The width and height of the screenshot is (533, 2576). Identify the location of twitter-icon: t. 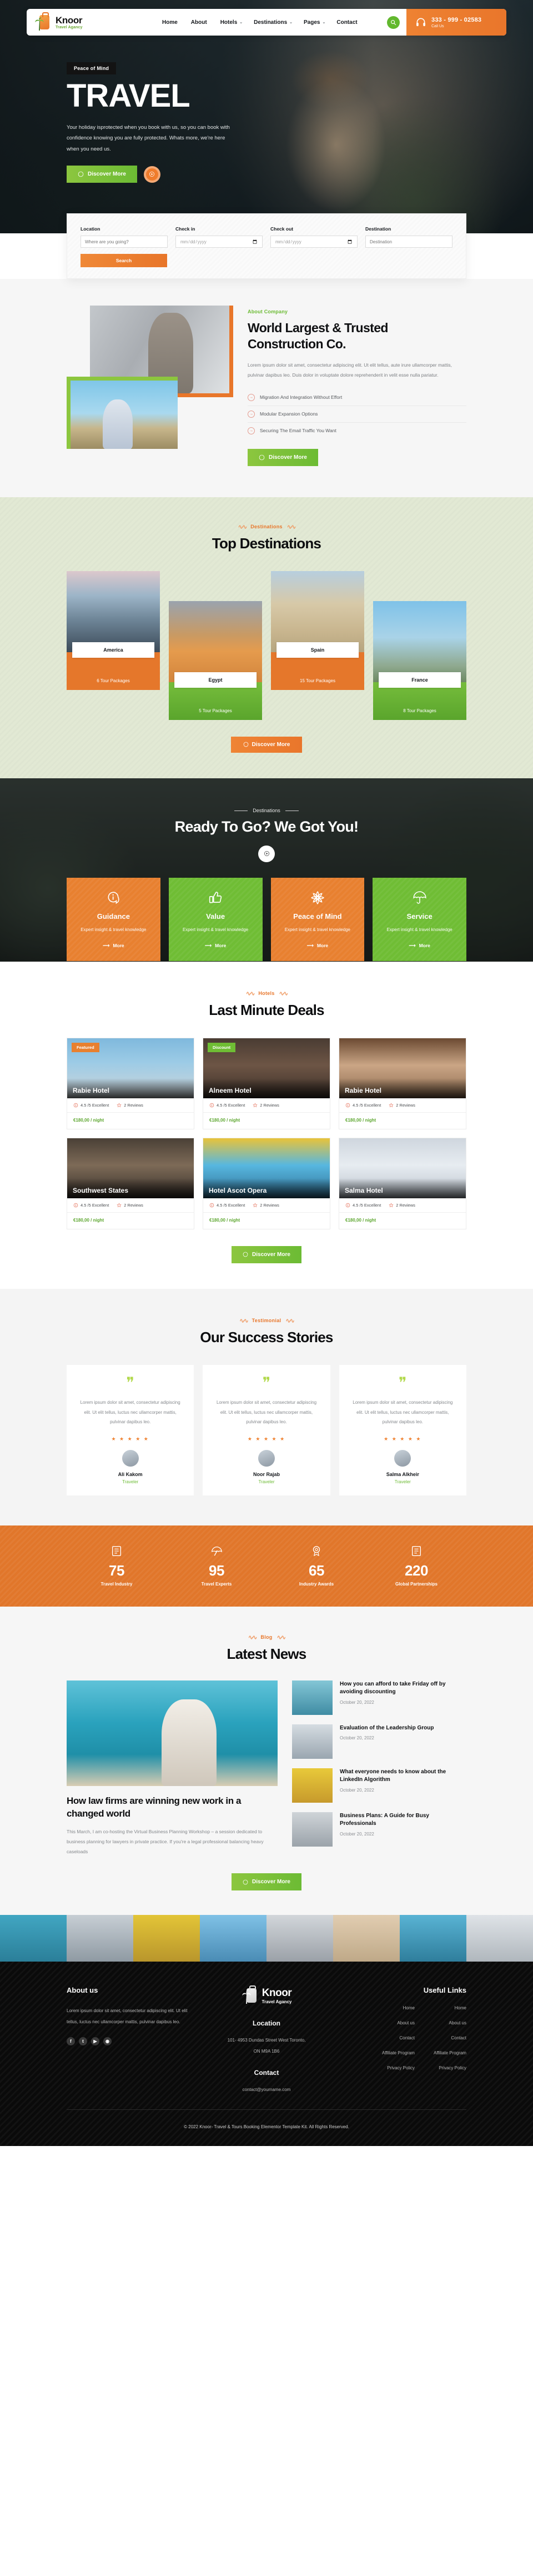
(83, 2041).